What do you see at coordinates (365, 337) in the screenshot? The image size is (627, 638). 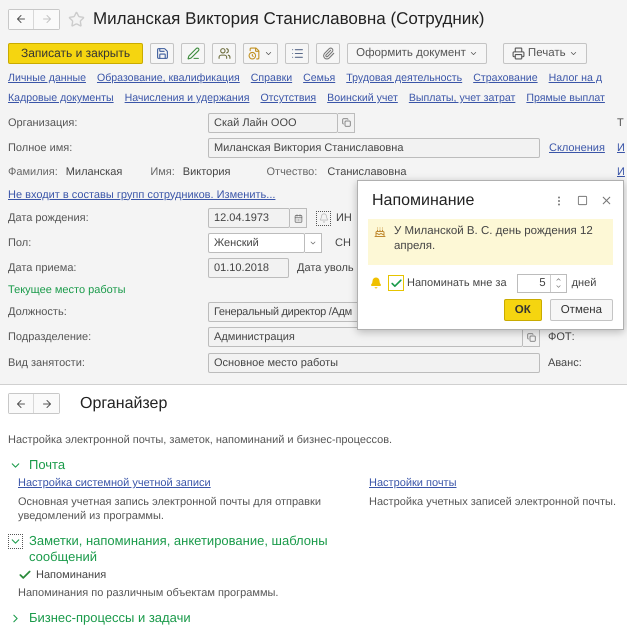 I see `department-field: Администрация` at bounding box center [365, 337].